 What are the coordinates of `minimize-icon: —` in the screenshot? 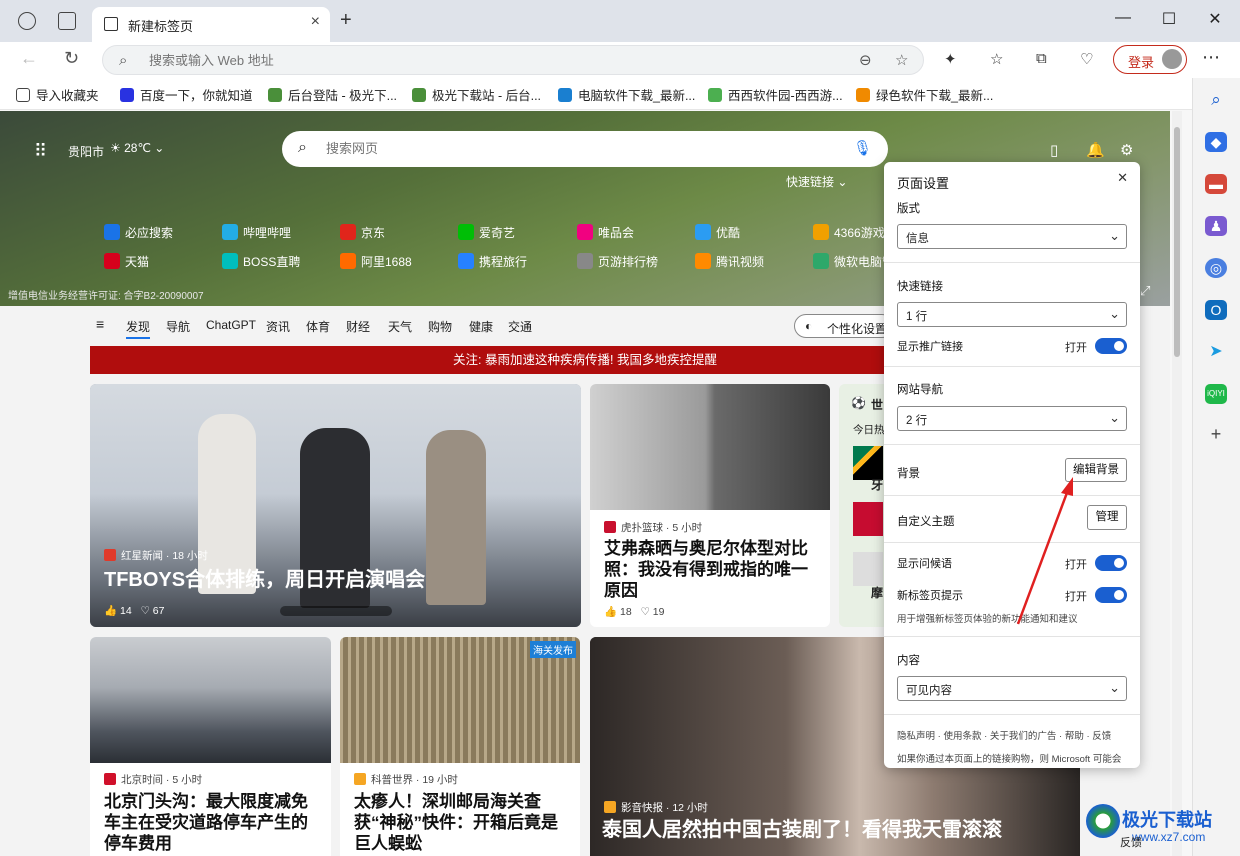 It's located at (1123, 18).